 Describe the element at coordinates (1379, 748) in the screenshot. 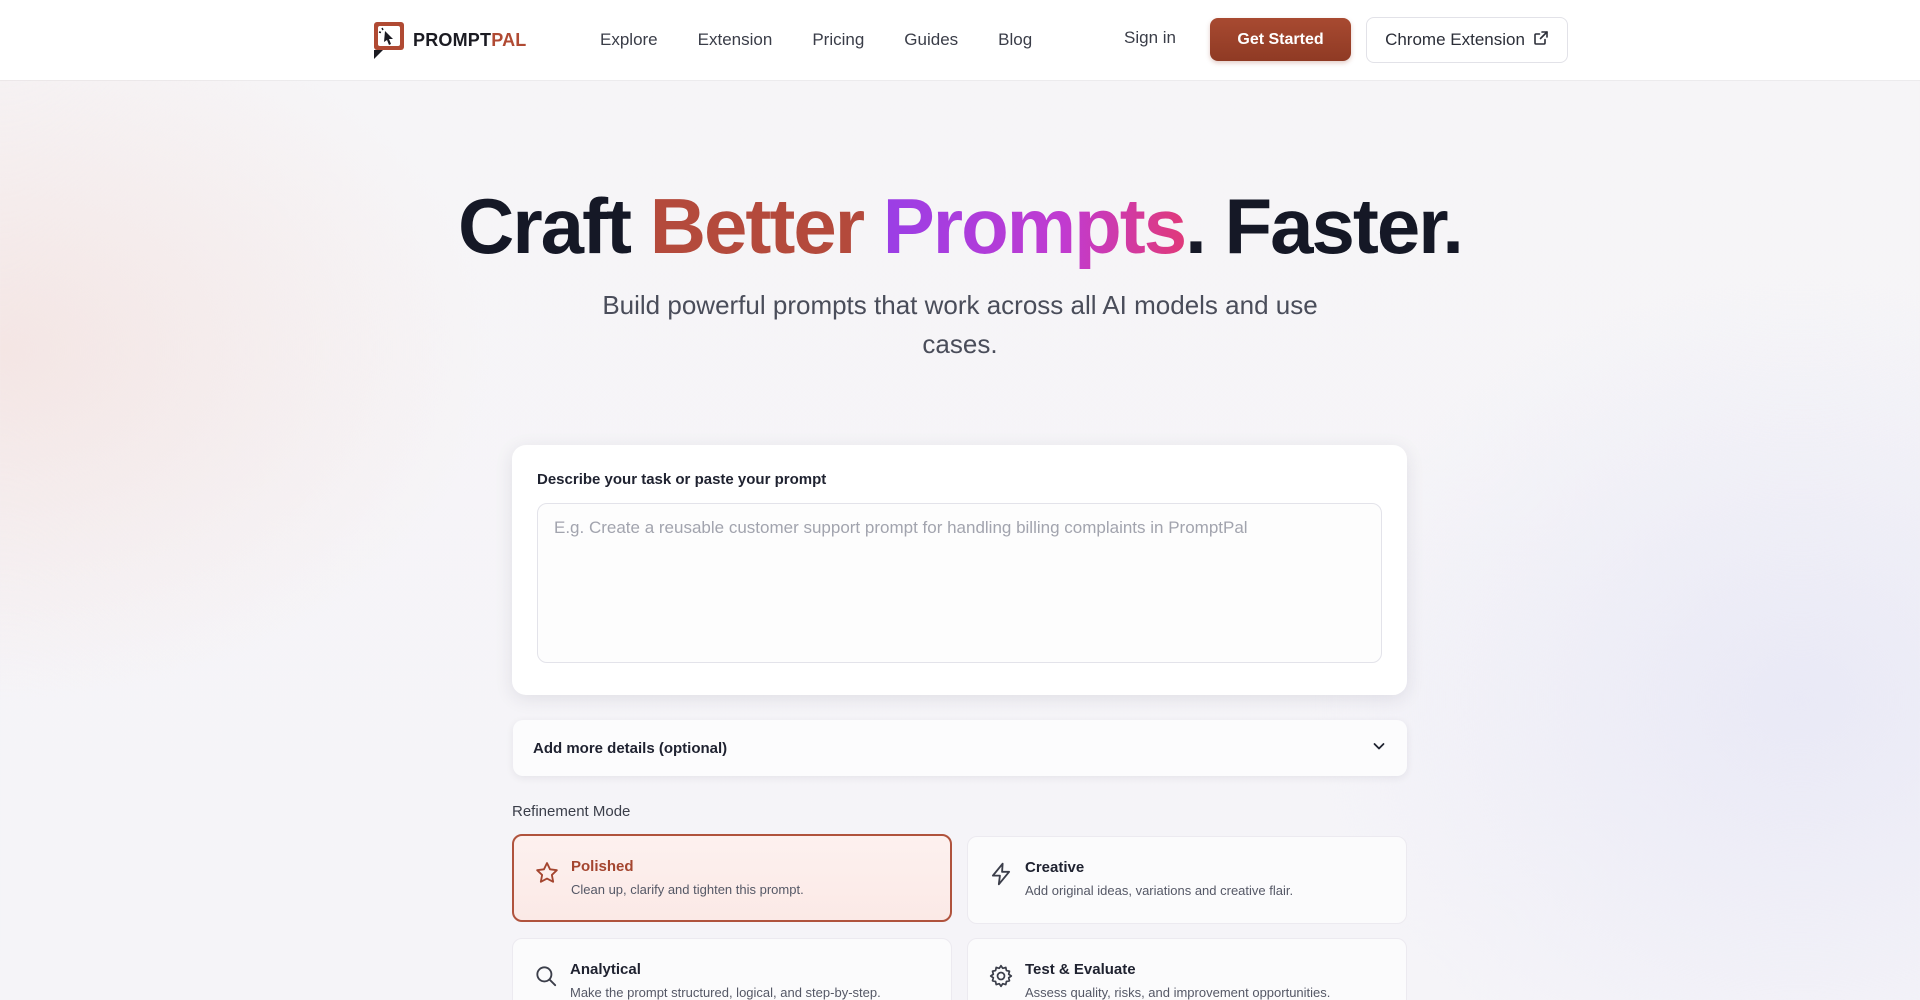

I see `chevron-down-icon` at that location.